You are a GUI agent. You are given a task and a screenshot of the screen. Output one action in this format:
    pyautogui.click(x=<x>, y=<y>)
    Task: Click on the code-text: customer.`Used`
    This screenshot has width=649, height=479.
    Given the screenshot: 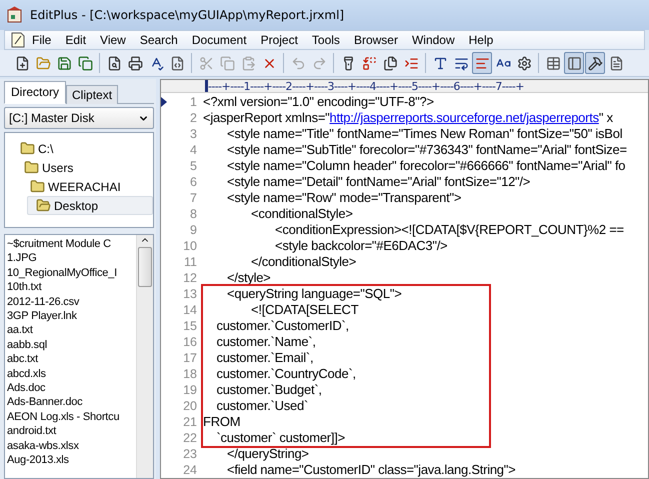 What is the action you would take?
    pyautogui.click(x=261, y=406)
    